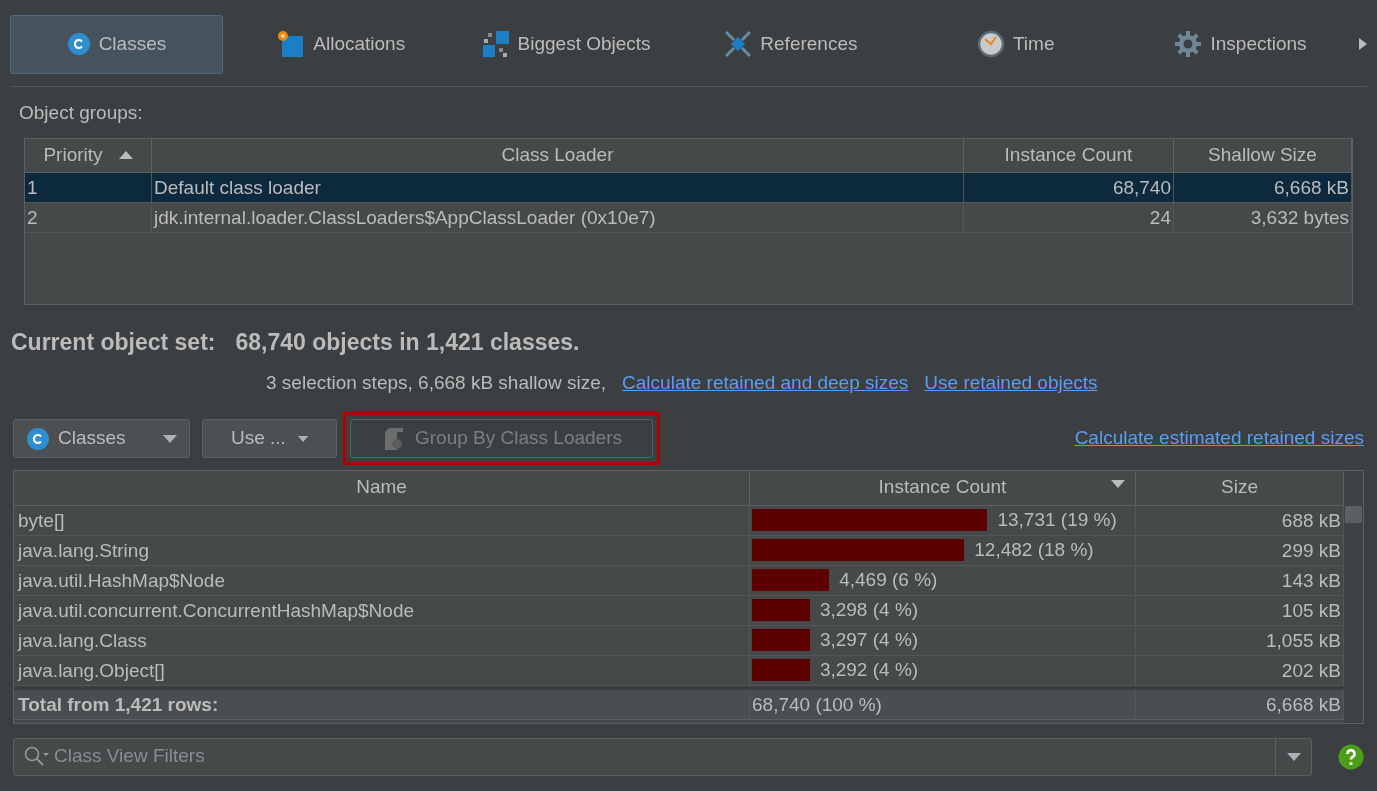 The height and width of the screenshot is (791, 1377). Describe the element at coordinates (1034, 549) in the screenshot. I see `table-cell-text: 12,482 (18 %)` at that location.